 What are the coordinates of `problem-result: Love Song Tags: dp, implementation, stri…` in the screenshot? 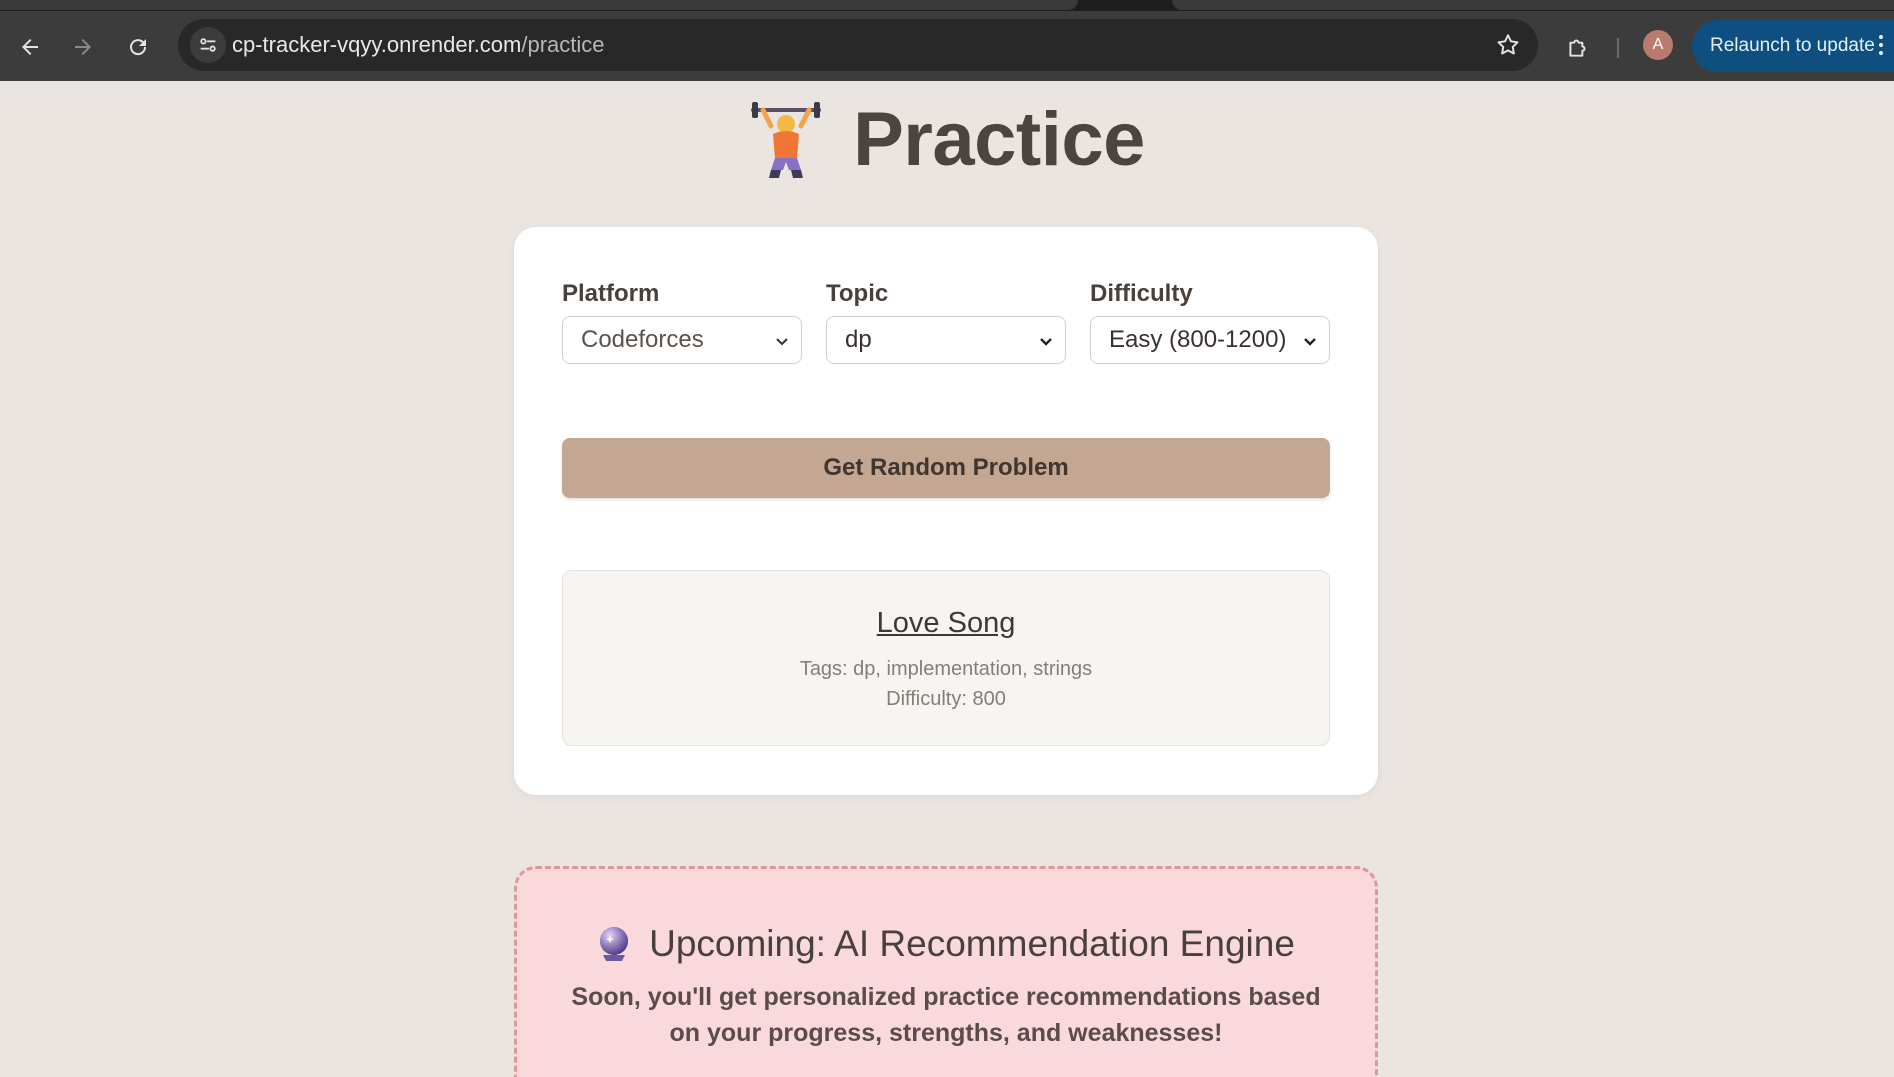 It's located at (946, 658).